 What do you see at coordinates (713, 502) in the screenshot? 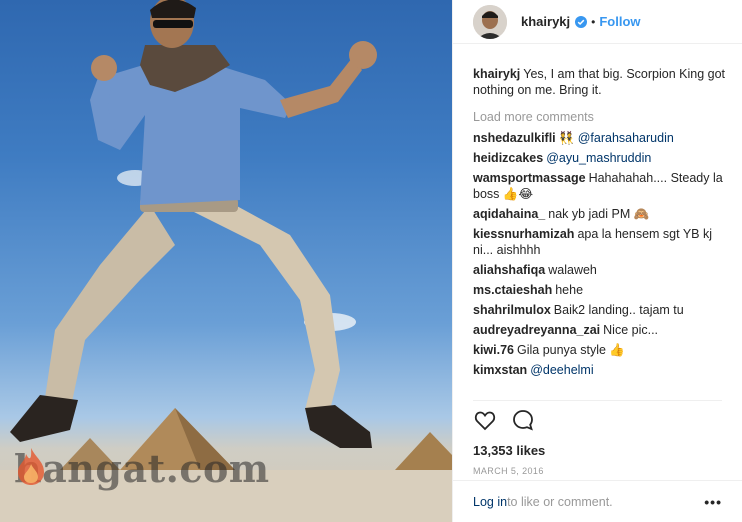
I see `more-options-button: •••` at bounding box center [713, 502].